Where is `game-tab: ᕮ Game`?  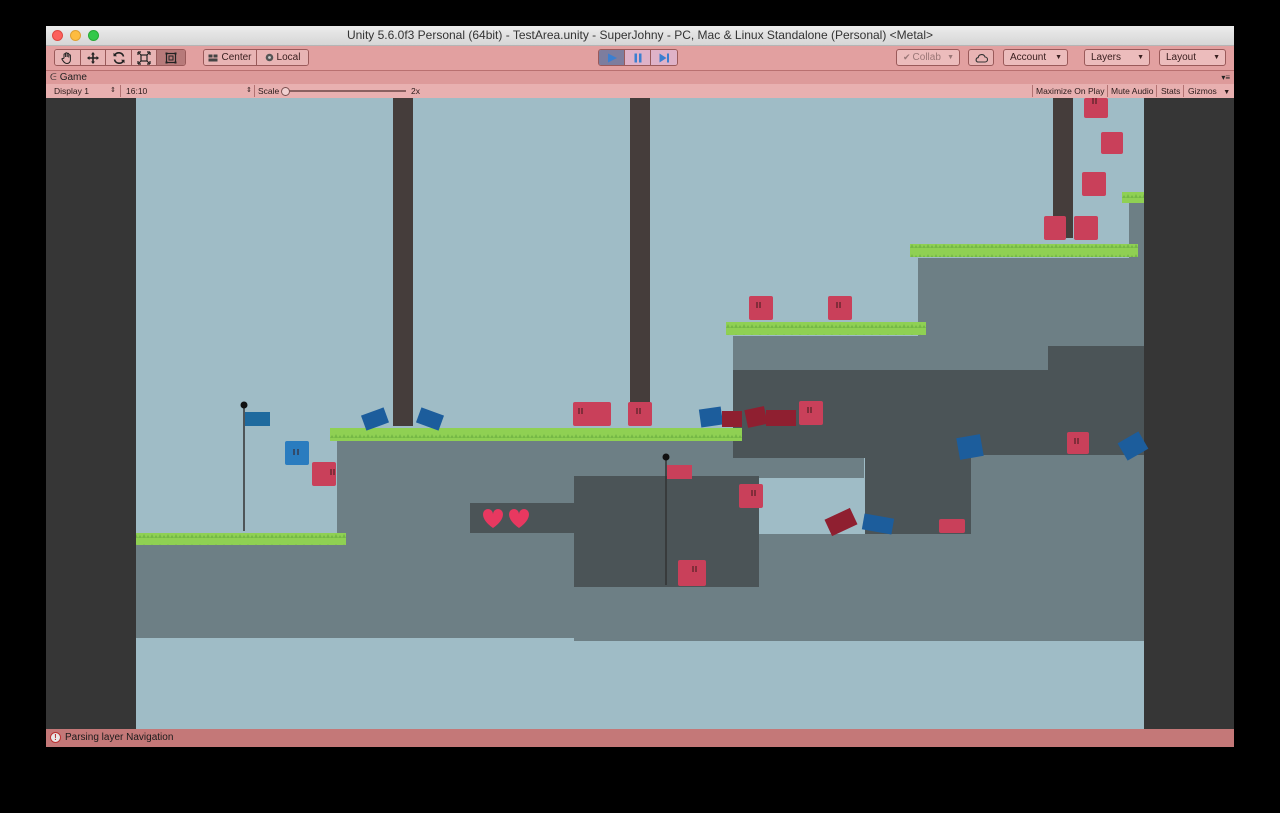 game-tab: ᕮ Game is located at coordinates (68, 77).